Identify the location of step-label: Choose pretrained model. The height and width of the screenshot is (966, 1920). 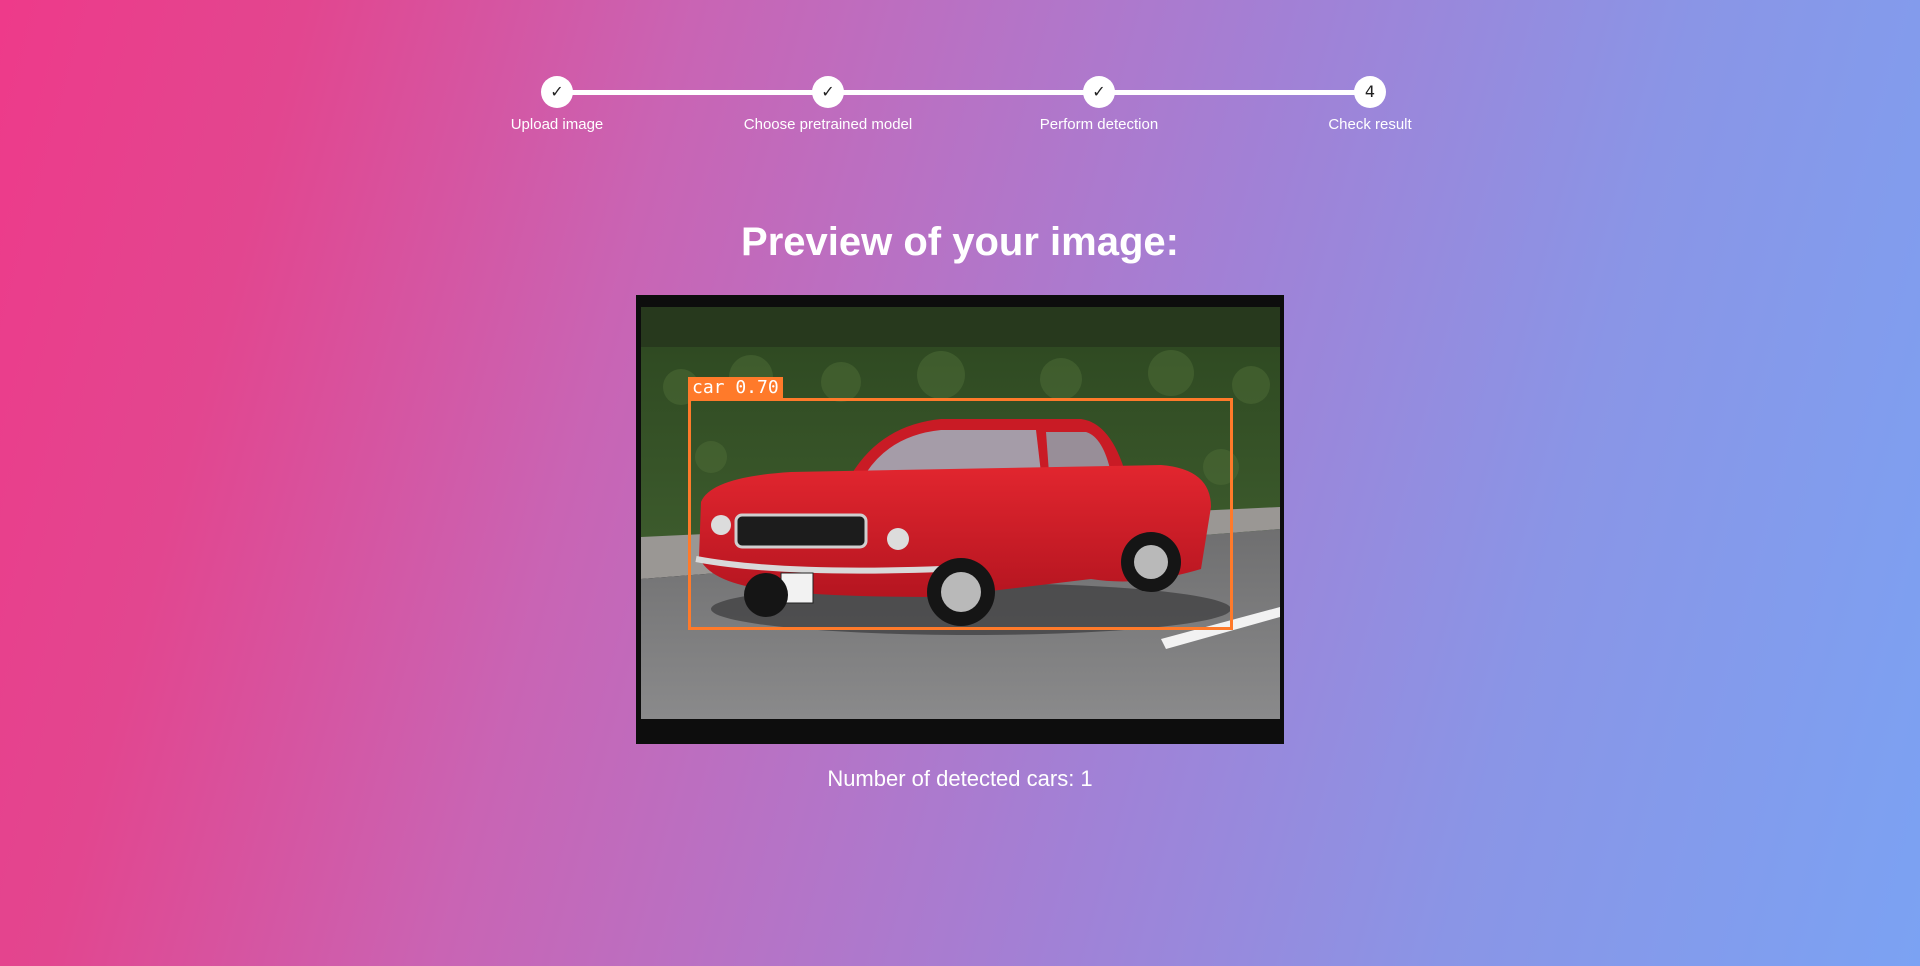
(828, 124).